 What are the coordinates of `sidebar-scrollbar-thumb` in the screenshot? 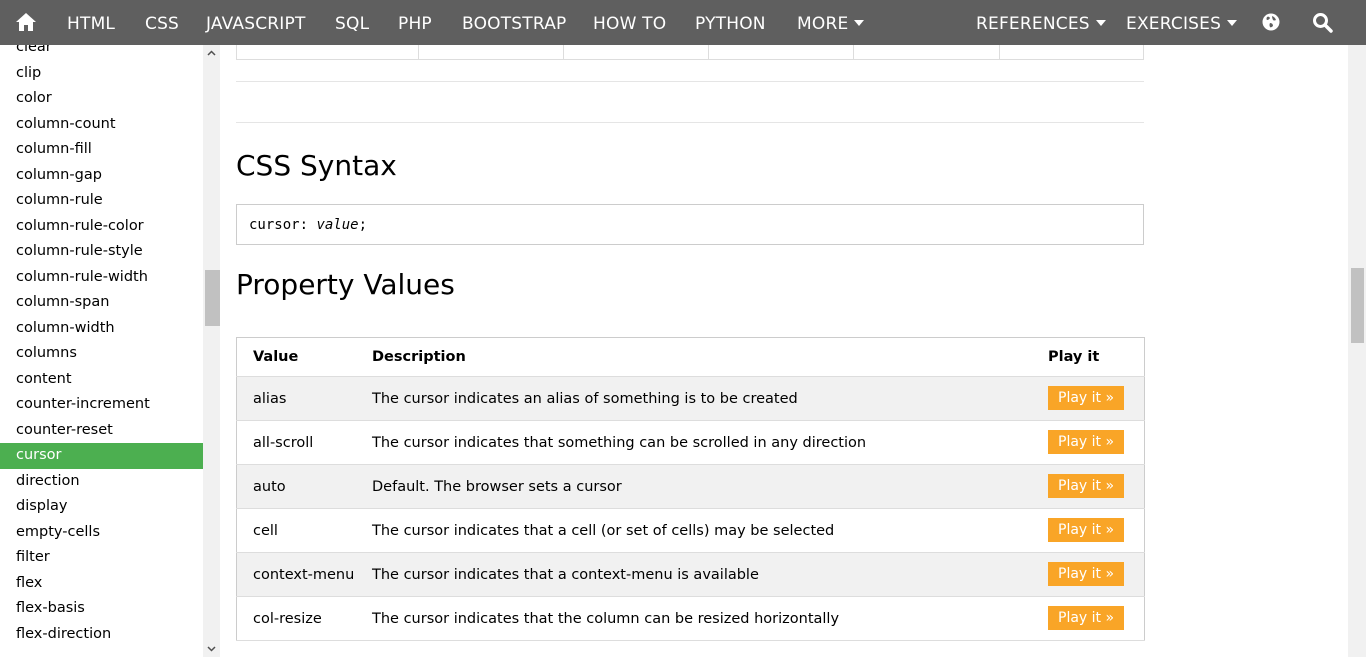 It's located at (212, 298).